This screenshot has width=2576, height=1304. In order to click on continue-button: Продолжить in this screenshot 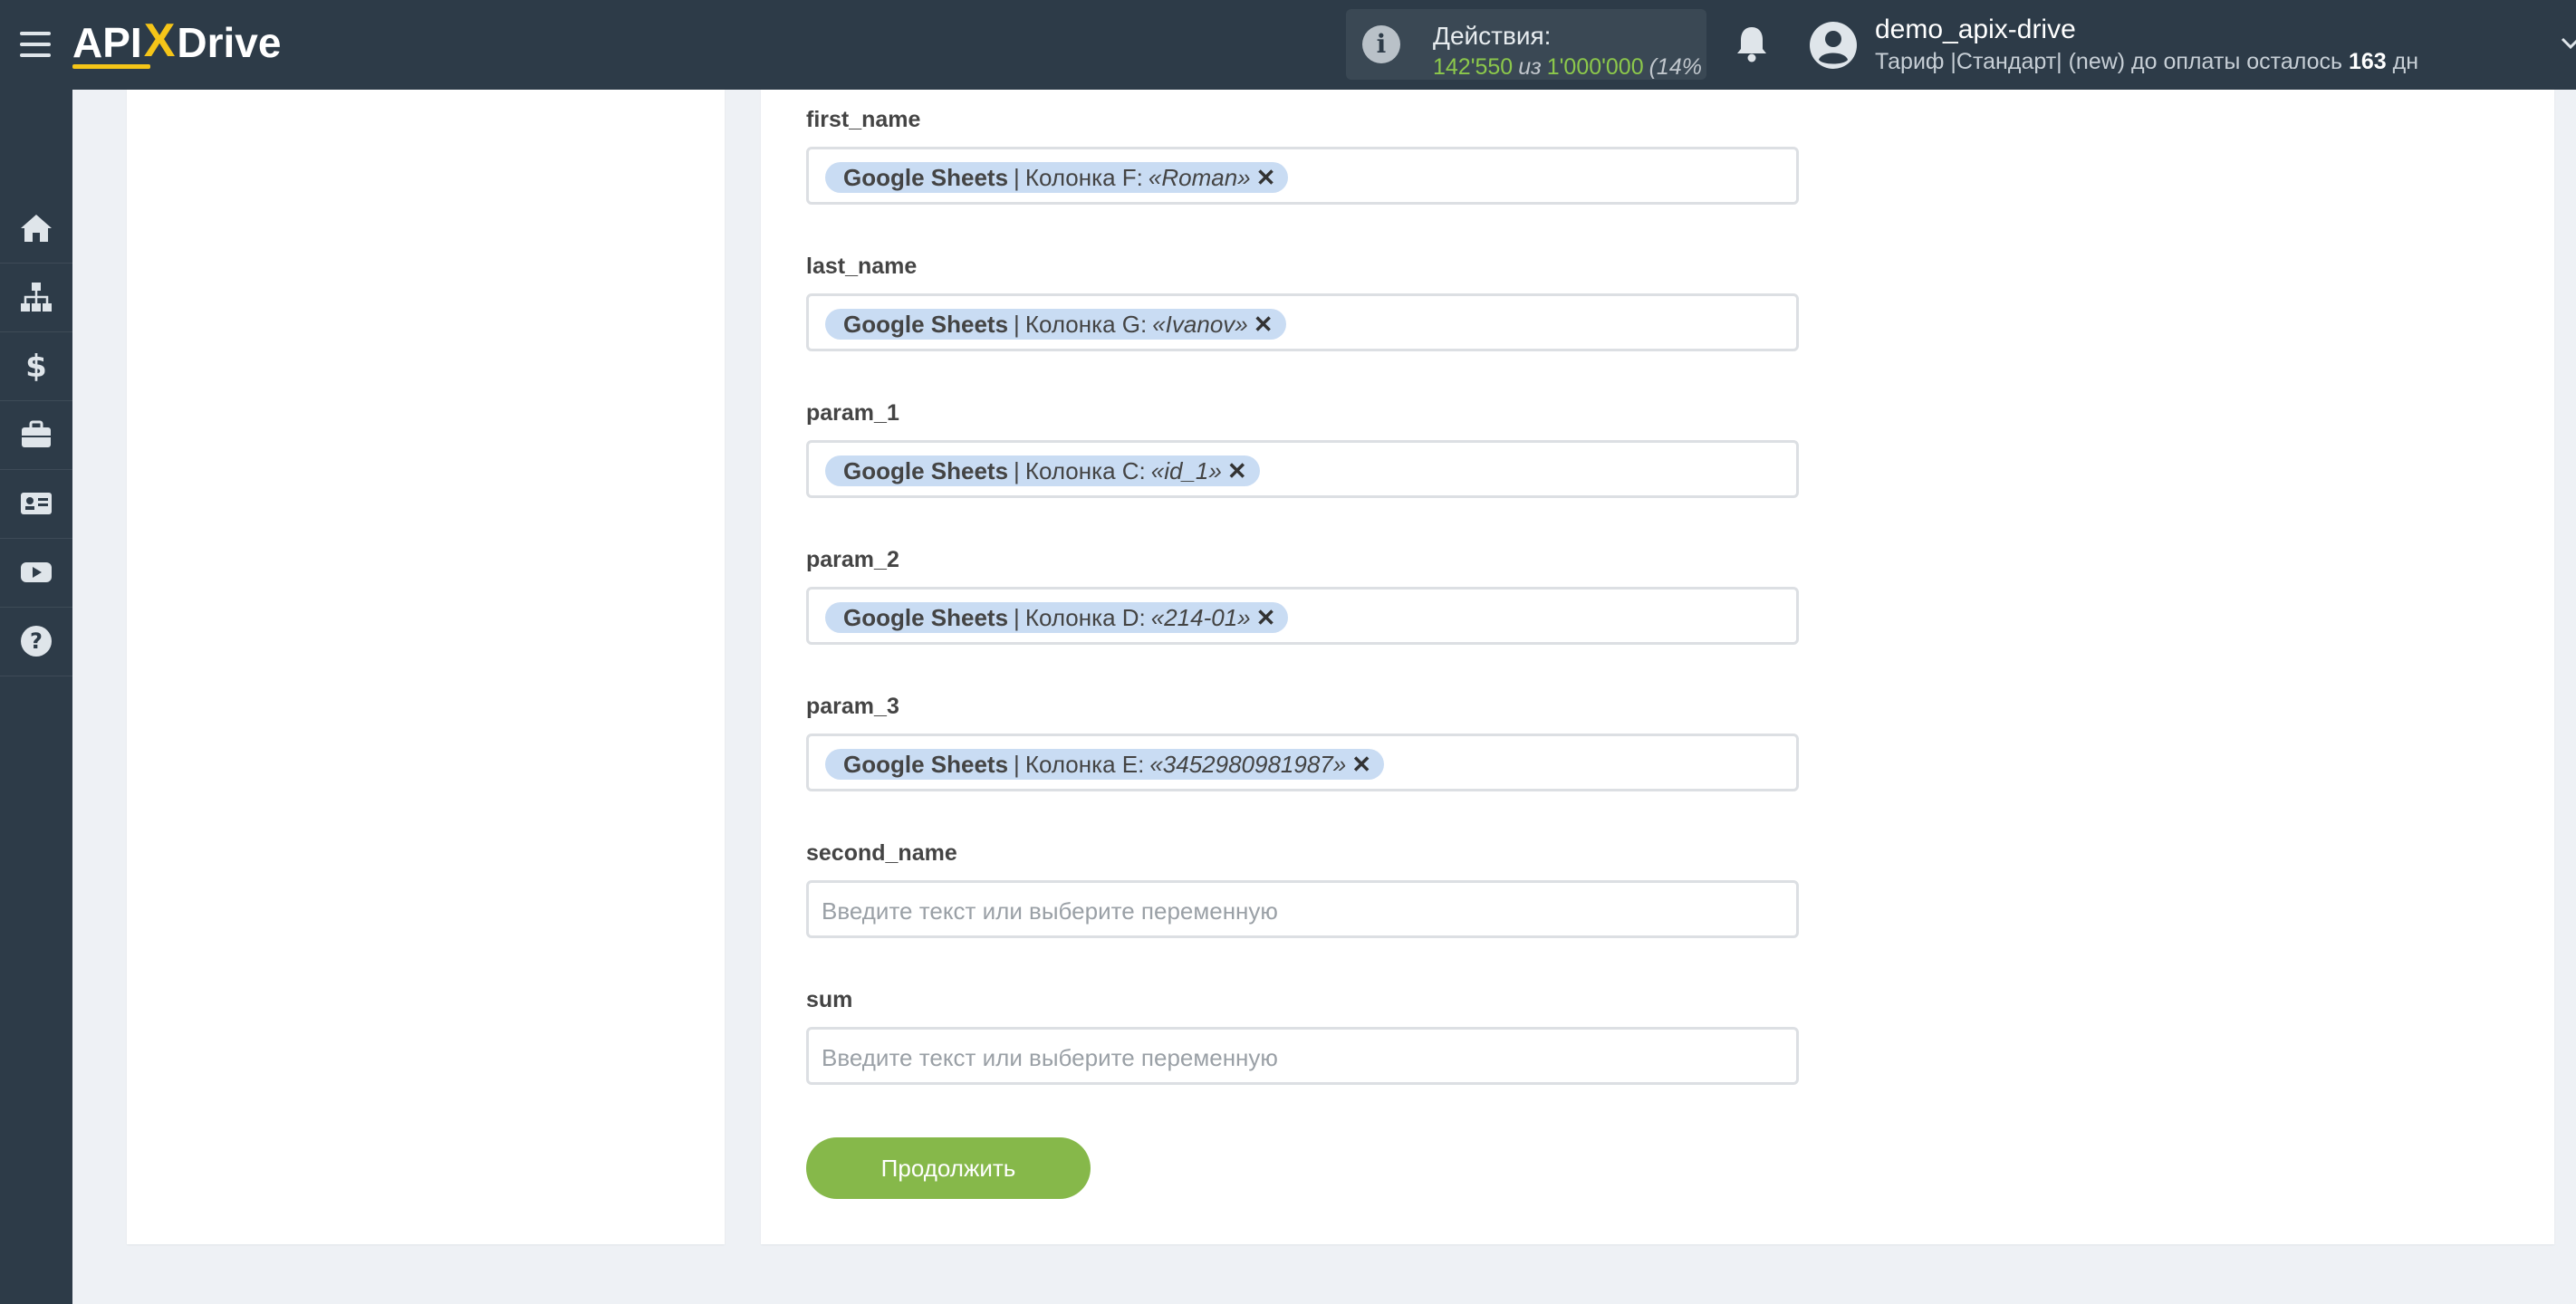, I will do `click(948, 1168)`.